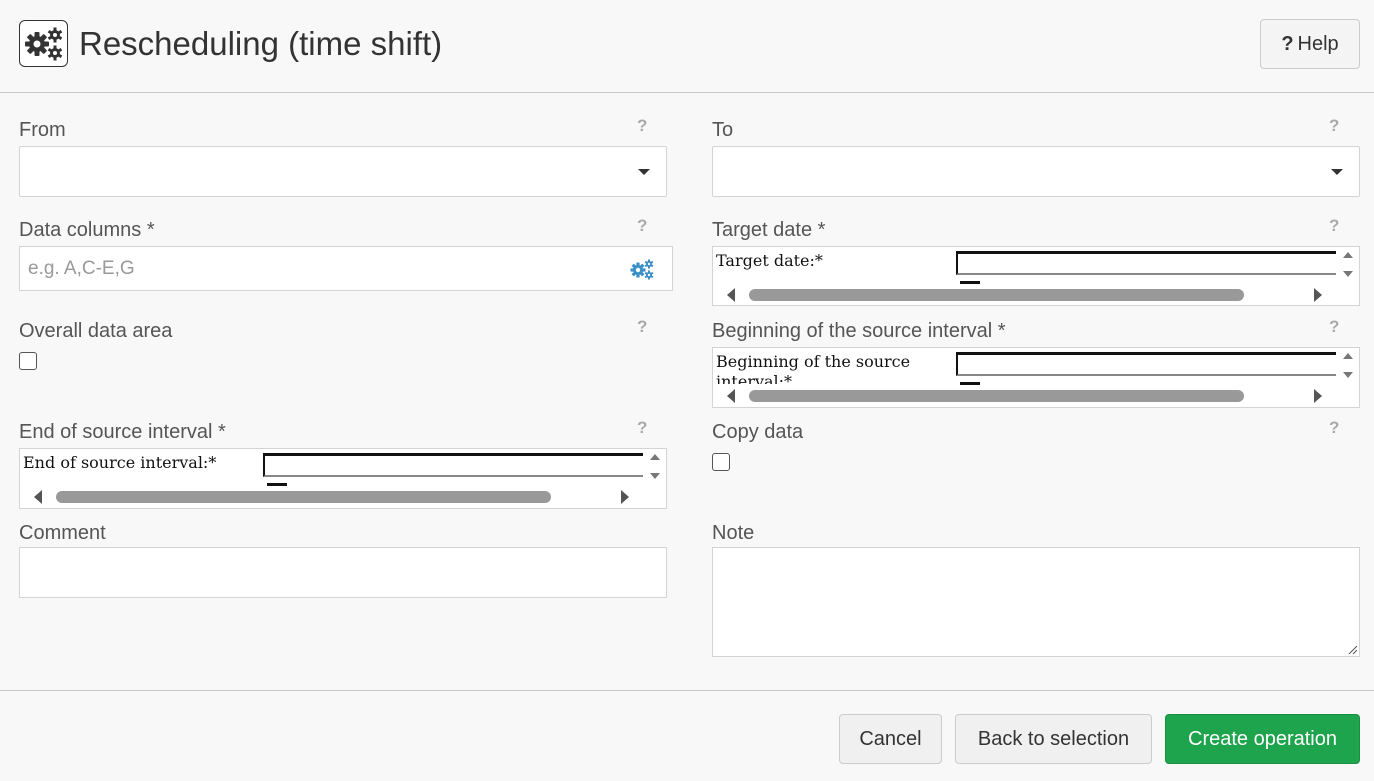  I want to click on comment-label: Comment, so click(62, 533).